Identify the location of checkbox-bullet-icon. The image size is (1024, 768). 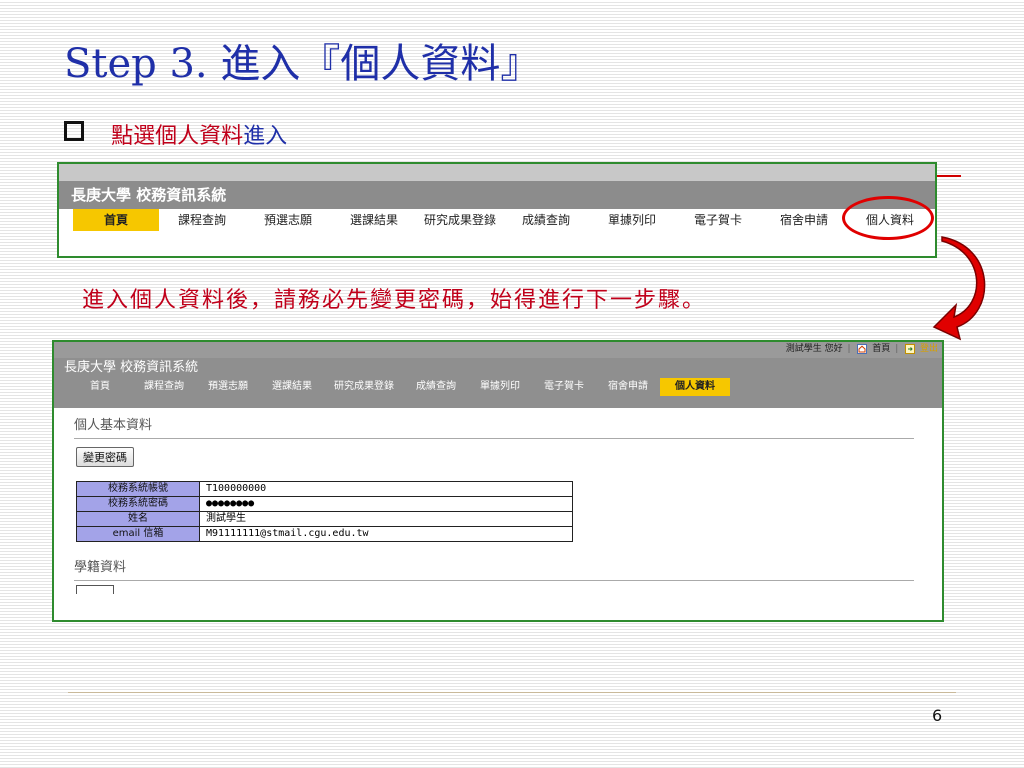
(74, 131).